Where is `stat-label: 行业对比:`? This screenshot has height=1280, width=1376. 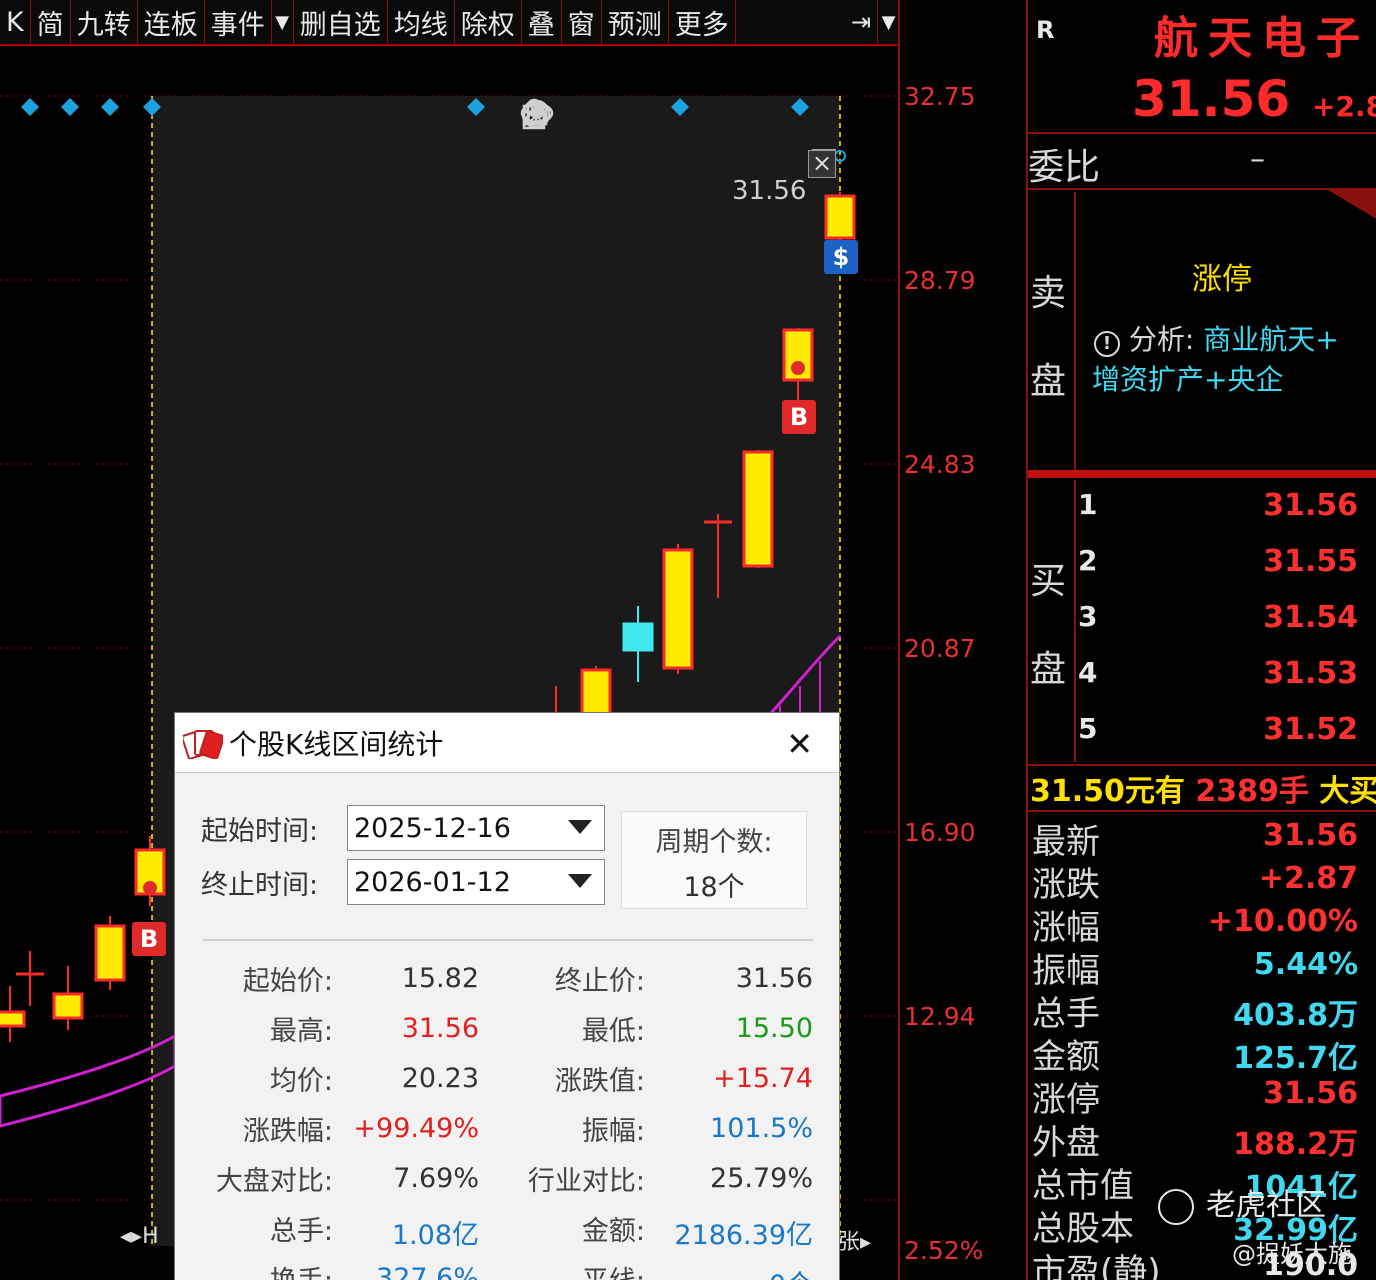
stat-label: 行业对比: is located at coordinates (586, 1181).